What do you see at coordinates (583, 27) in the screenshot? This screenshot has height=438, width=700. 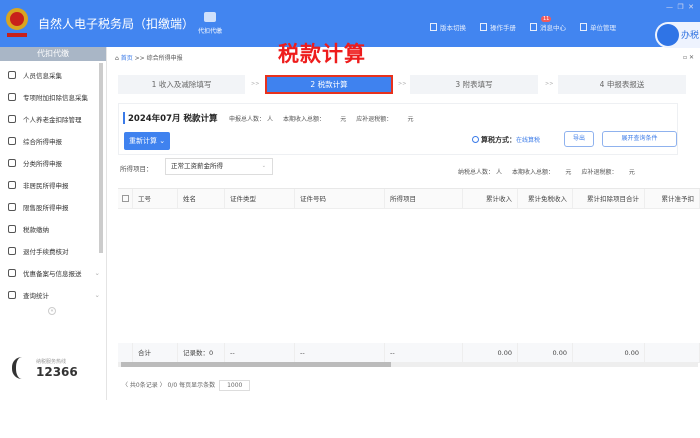 I see `building-icon` at bounding box center [583, 27].